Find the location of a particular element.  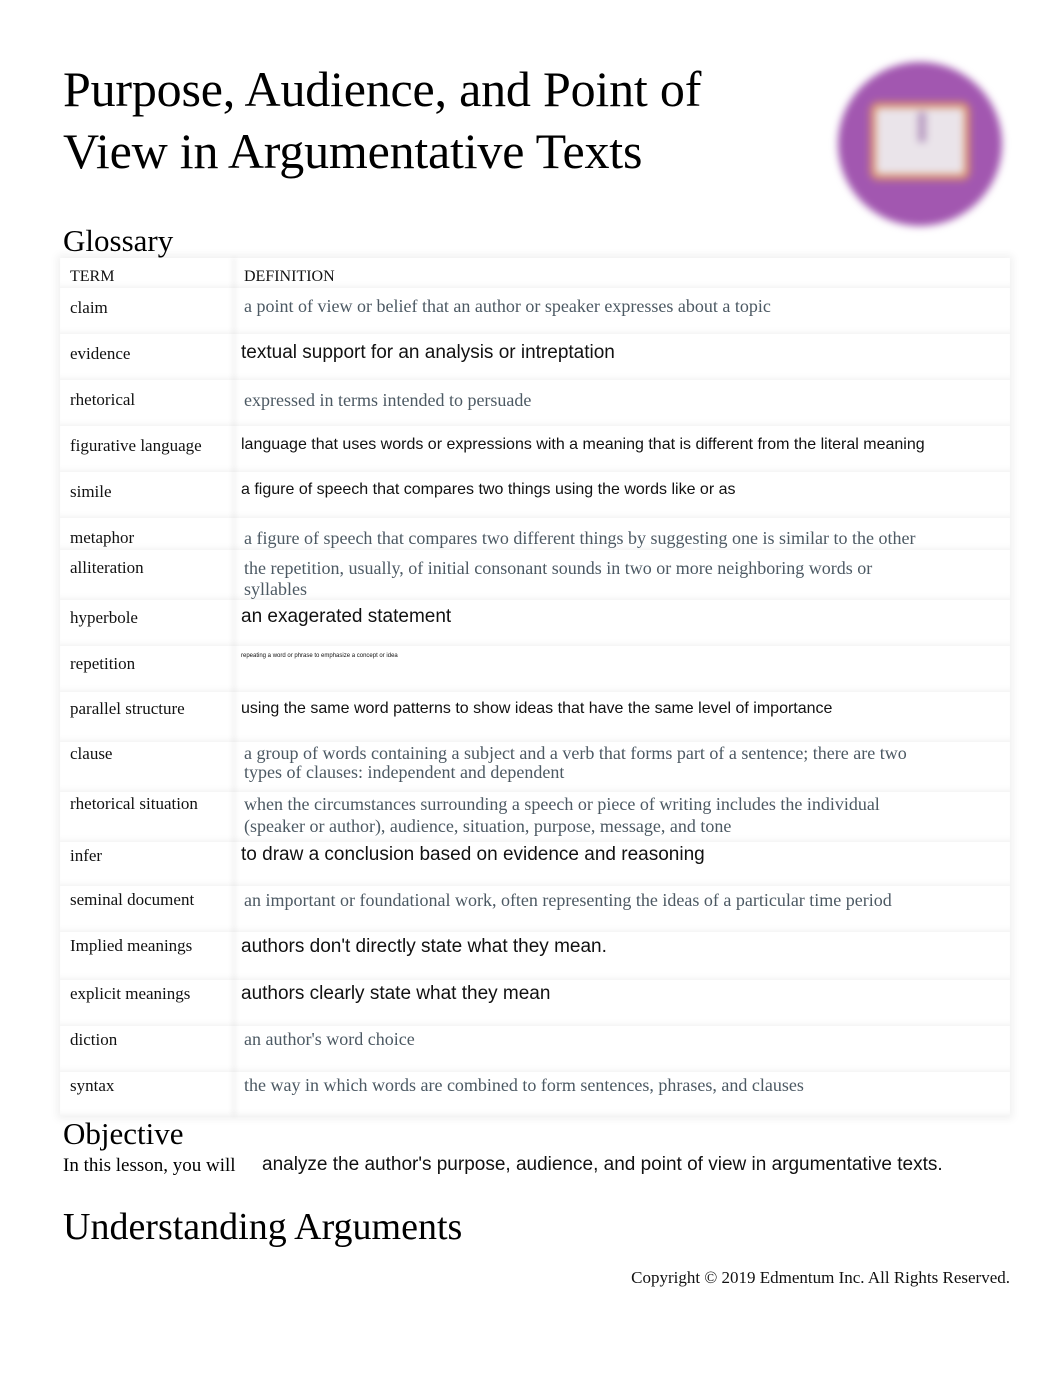

term-cell: Implied meanings is located at coordinates (131, 945).